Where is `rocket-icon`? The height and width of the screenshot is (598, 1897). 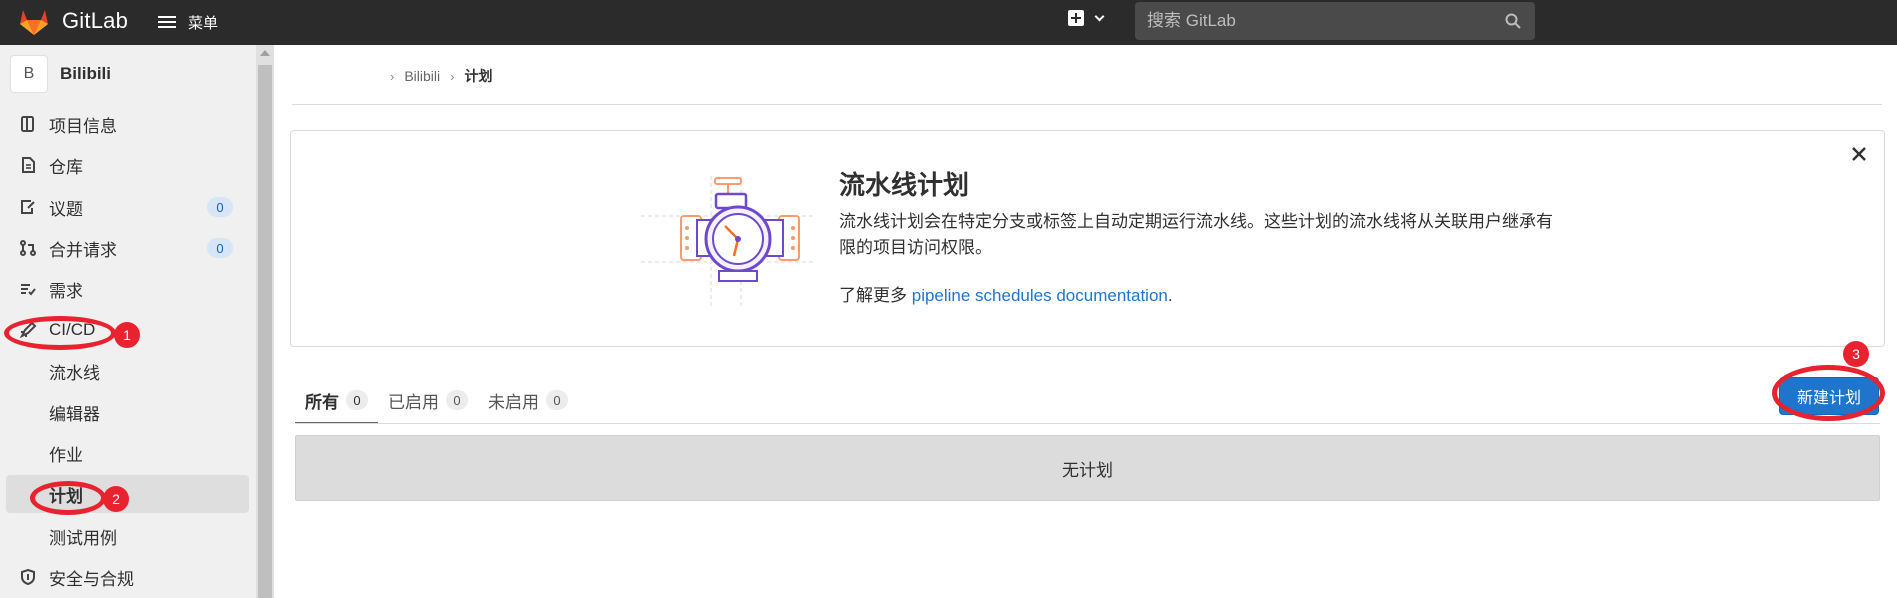
rocket-icon is located at coordinates (28, 330).